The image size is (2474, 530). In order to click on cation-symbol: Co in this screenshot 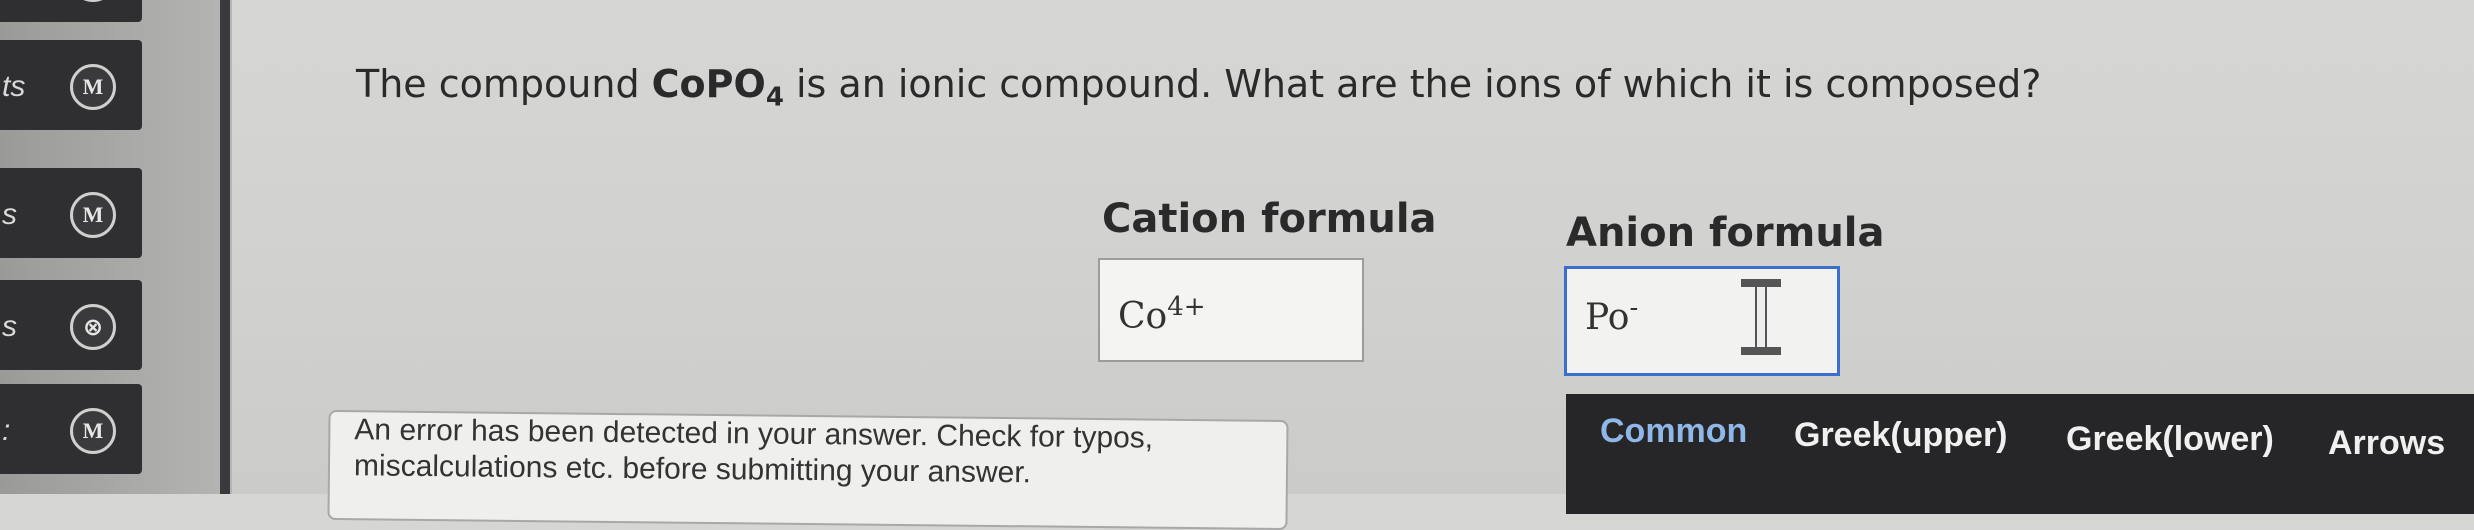, I will do `click(1143, 316)`.